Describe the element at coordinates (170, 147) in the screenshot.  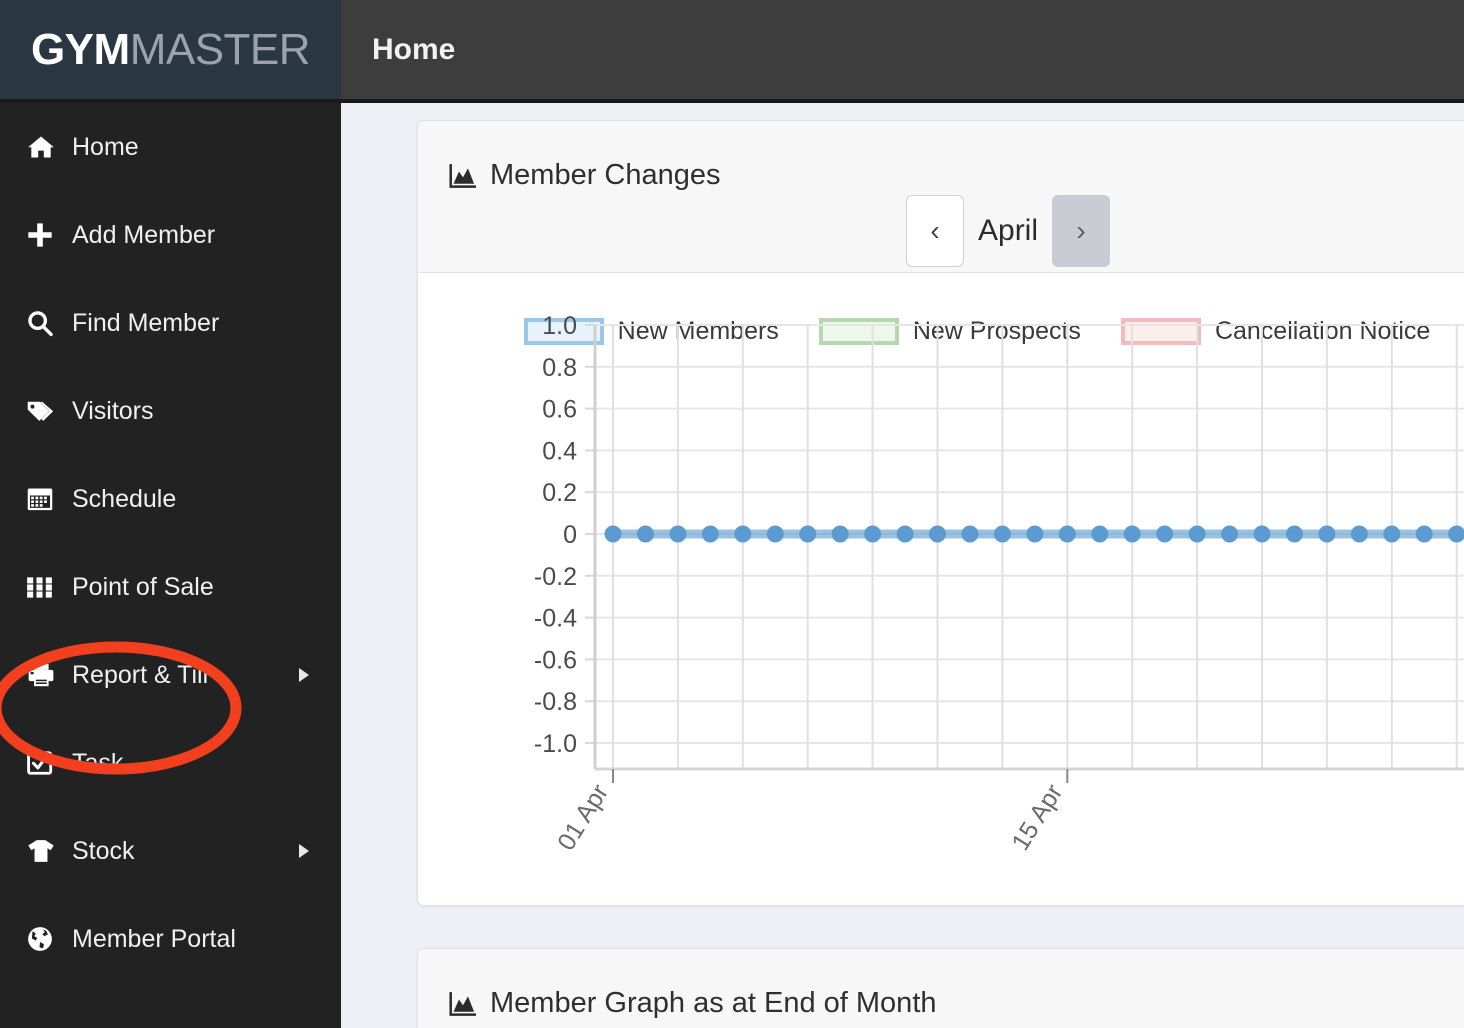
I see `sidebar-item-home: Home` at that location.